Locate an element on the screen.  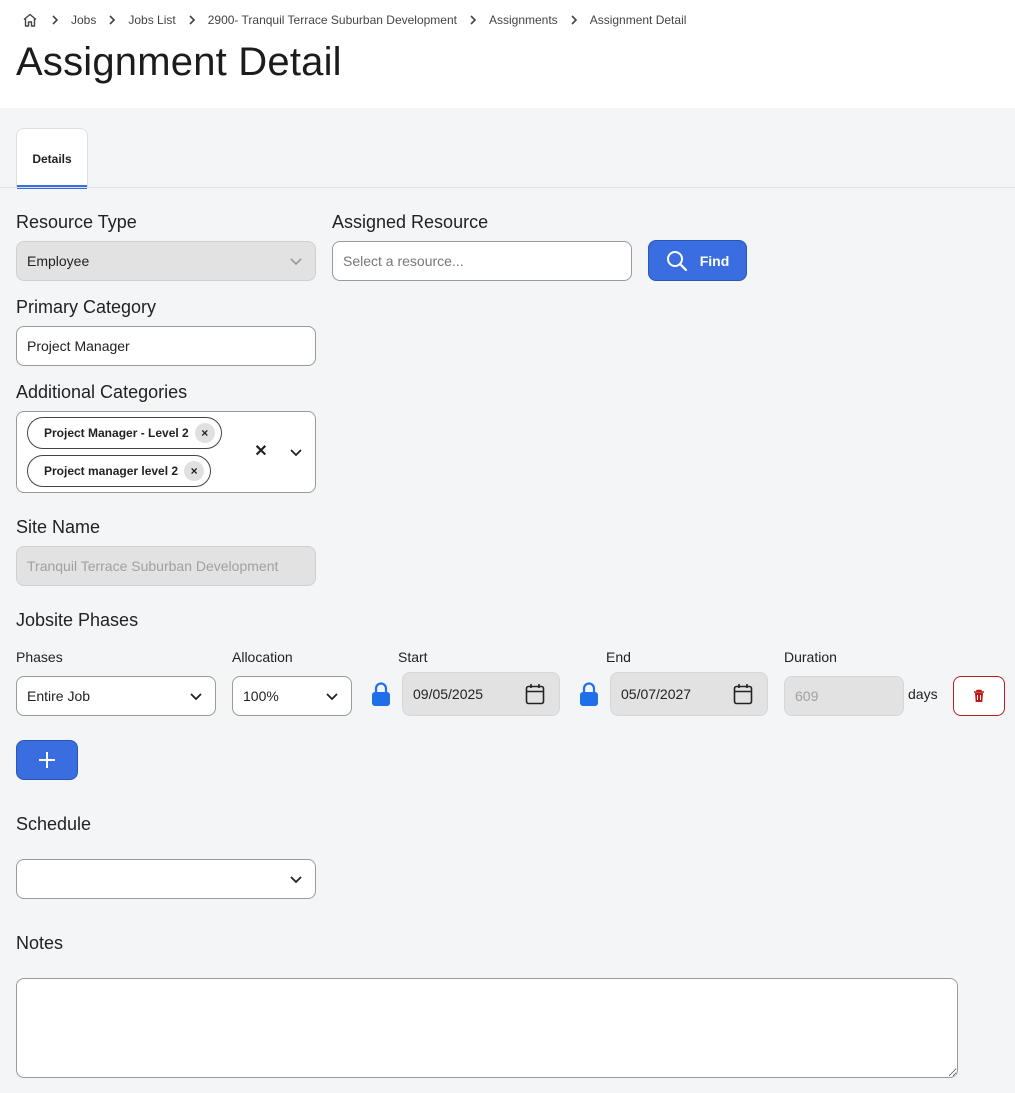
schedule-select is located at coordinates (166, 879).